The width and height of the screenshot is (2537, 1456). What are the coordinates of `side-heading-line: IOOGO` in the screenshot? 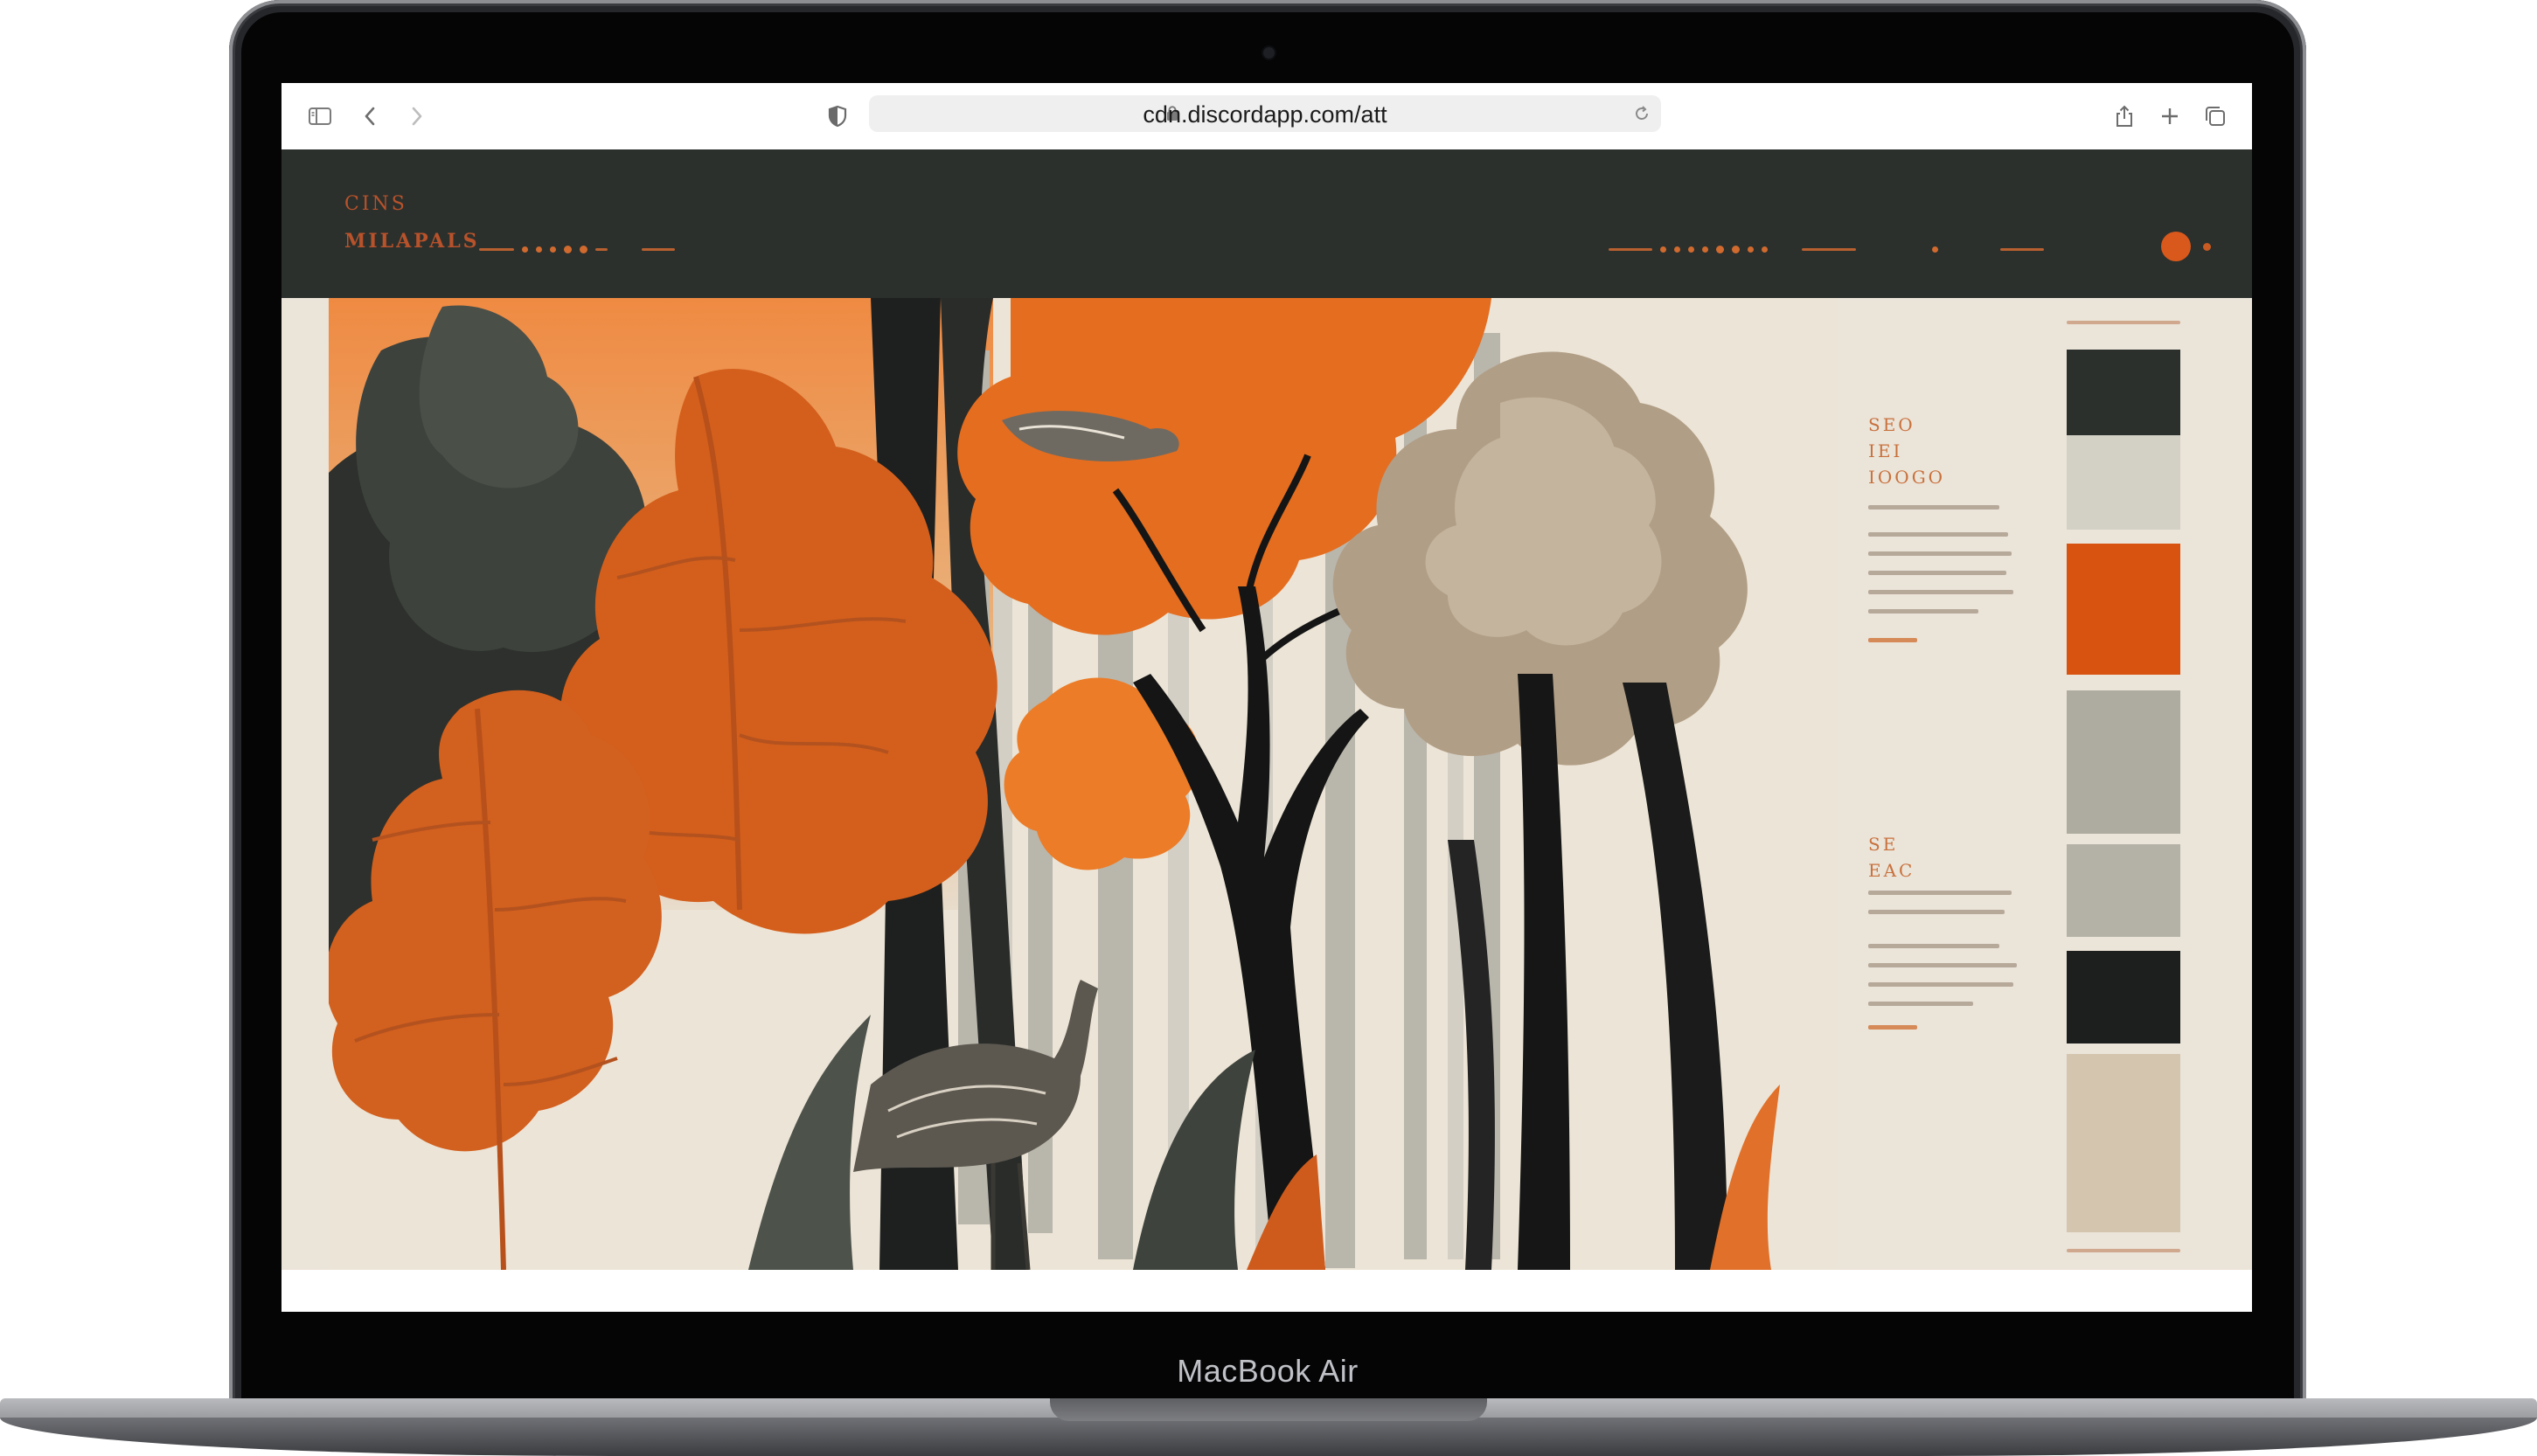 It's located at (1907, 477).